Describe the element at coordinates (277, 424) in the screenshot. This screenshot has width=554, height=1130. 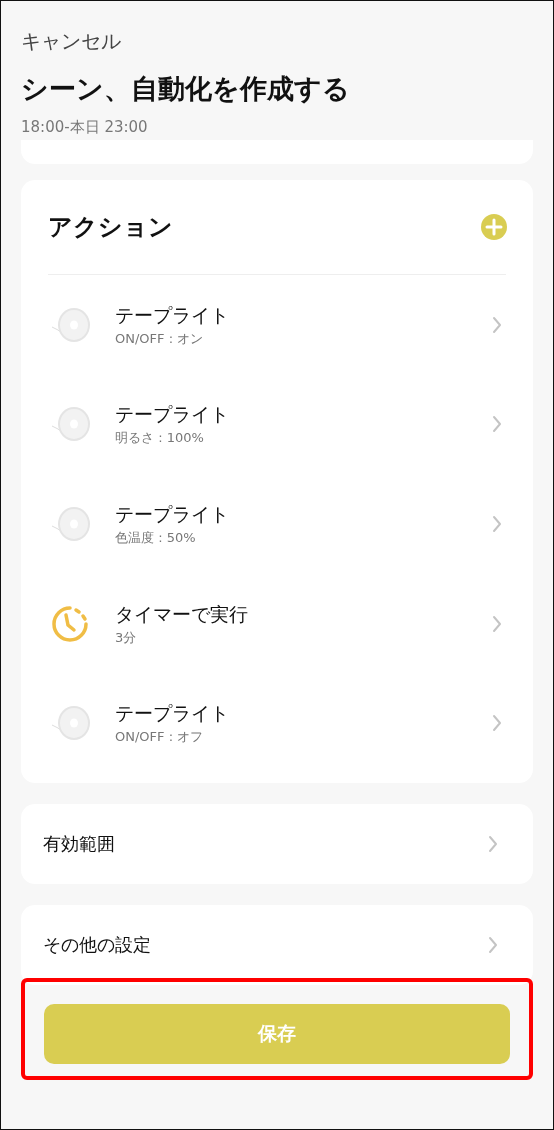
I see `action-item: テープライト 明るさ : 100%` at that location.